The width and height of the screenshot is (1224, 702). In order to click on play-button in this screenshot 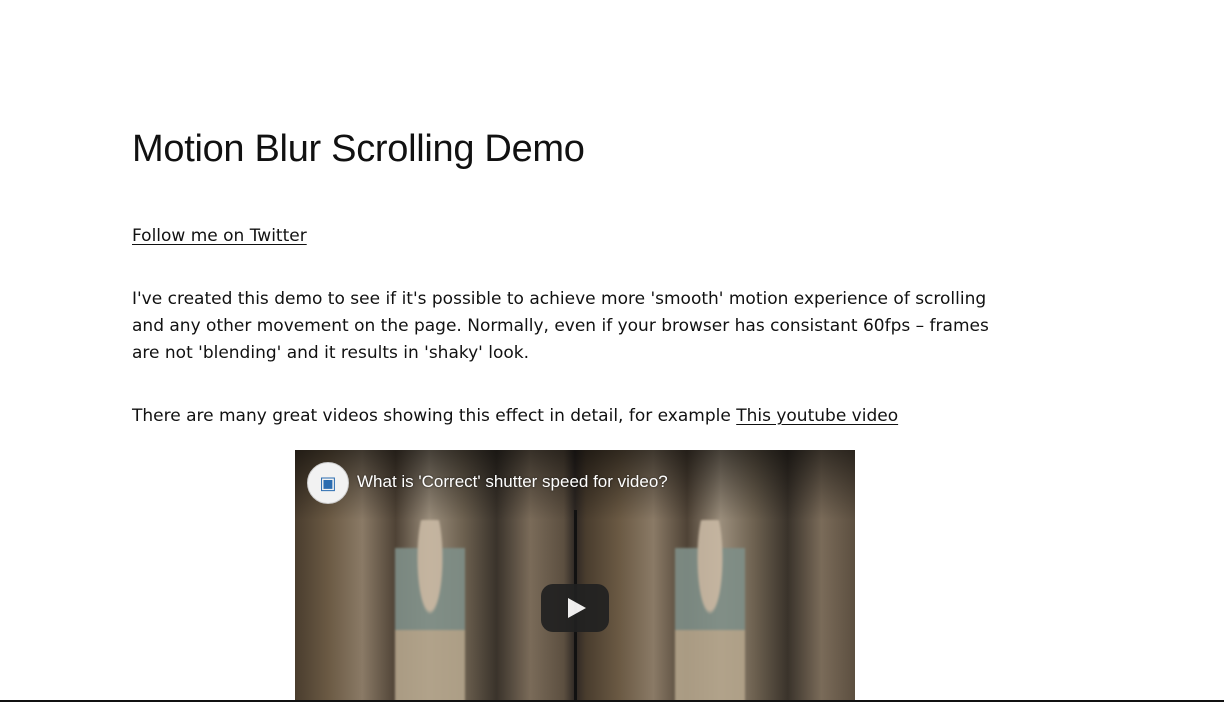, I will do `click(575, 608)`.